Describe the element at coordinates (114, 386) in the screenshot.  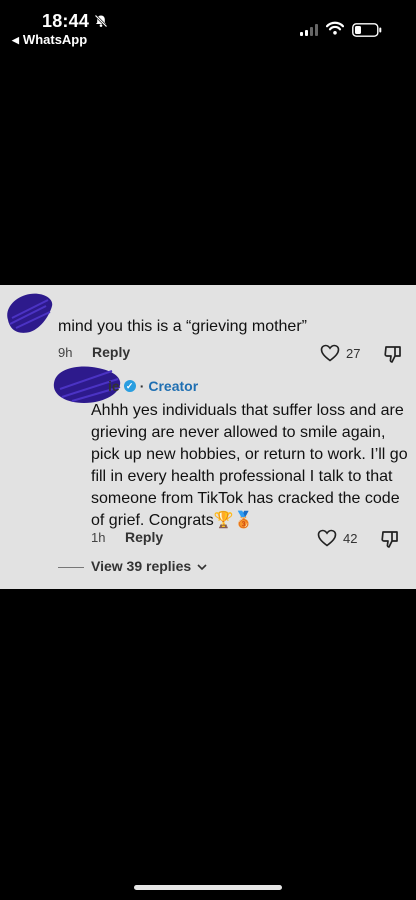
I see `author-name: ie` at that location.